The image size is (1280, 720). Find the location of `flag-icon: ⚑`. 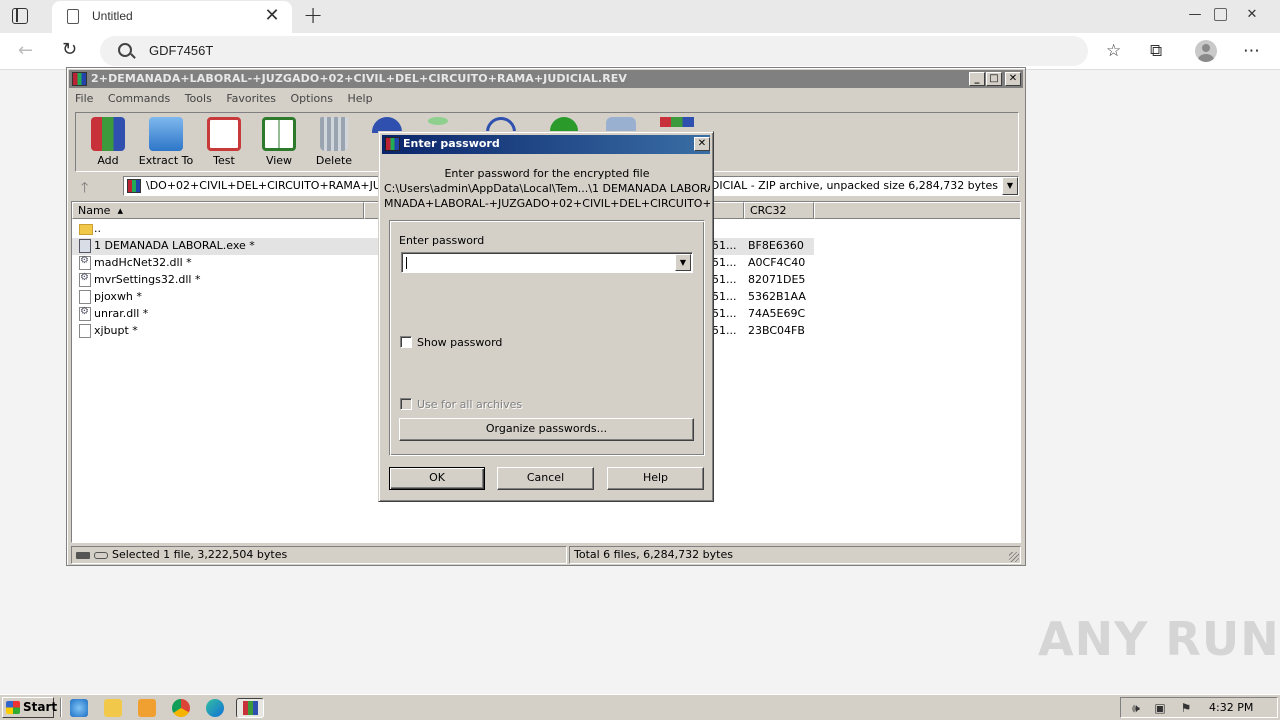

flag-icon: ⚑ is located at coordinates (1186, 708).